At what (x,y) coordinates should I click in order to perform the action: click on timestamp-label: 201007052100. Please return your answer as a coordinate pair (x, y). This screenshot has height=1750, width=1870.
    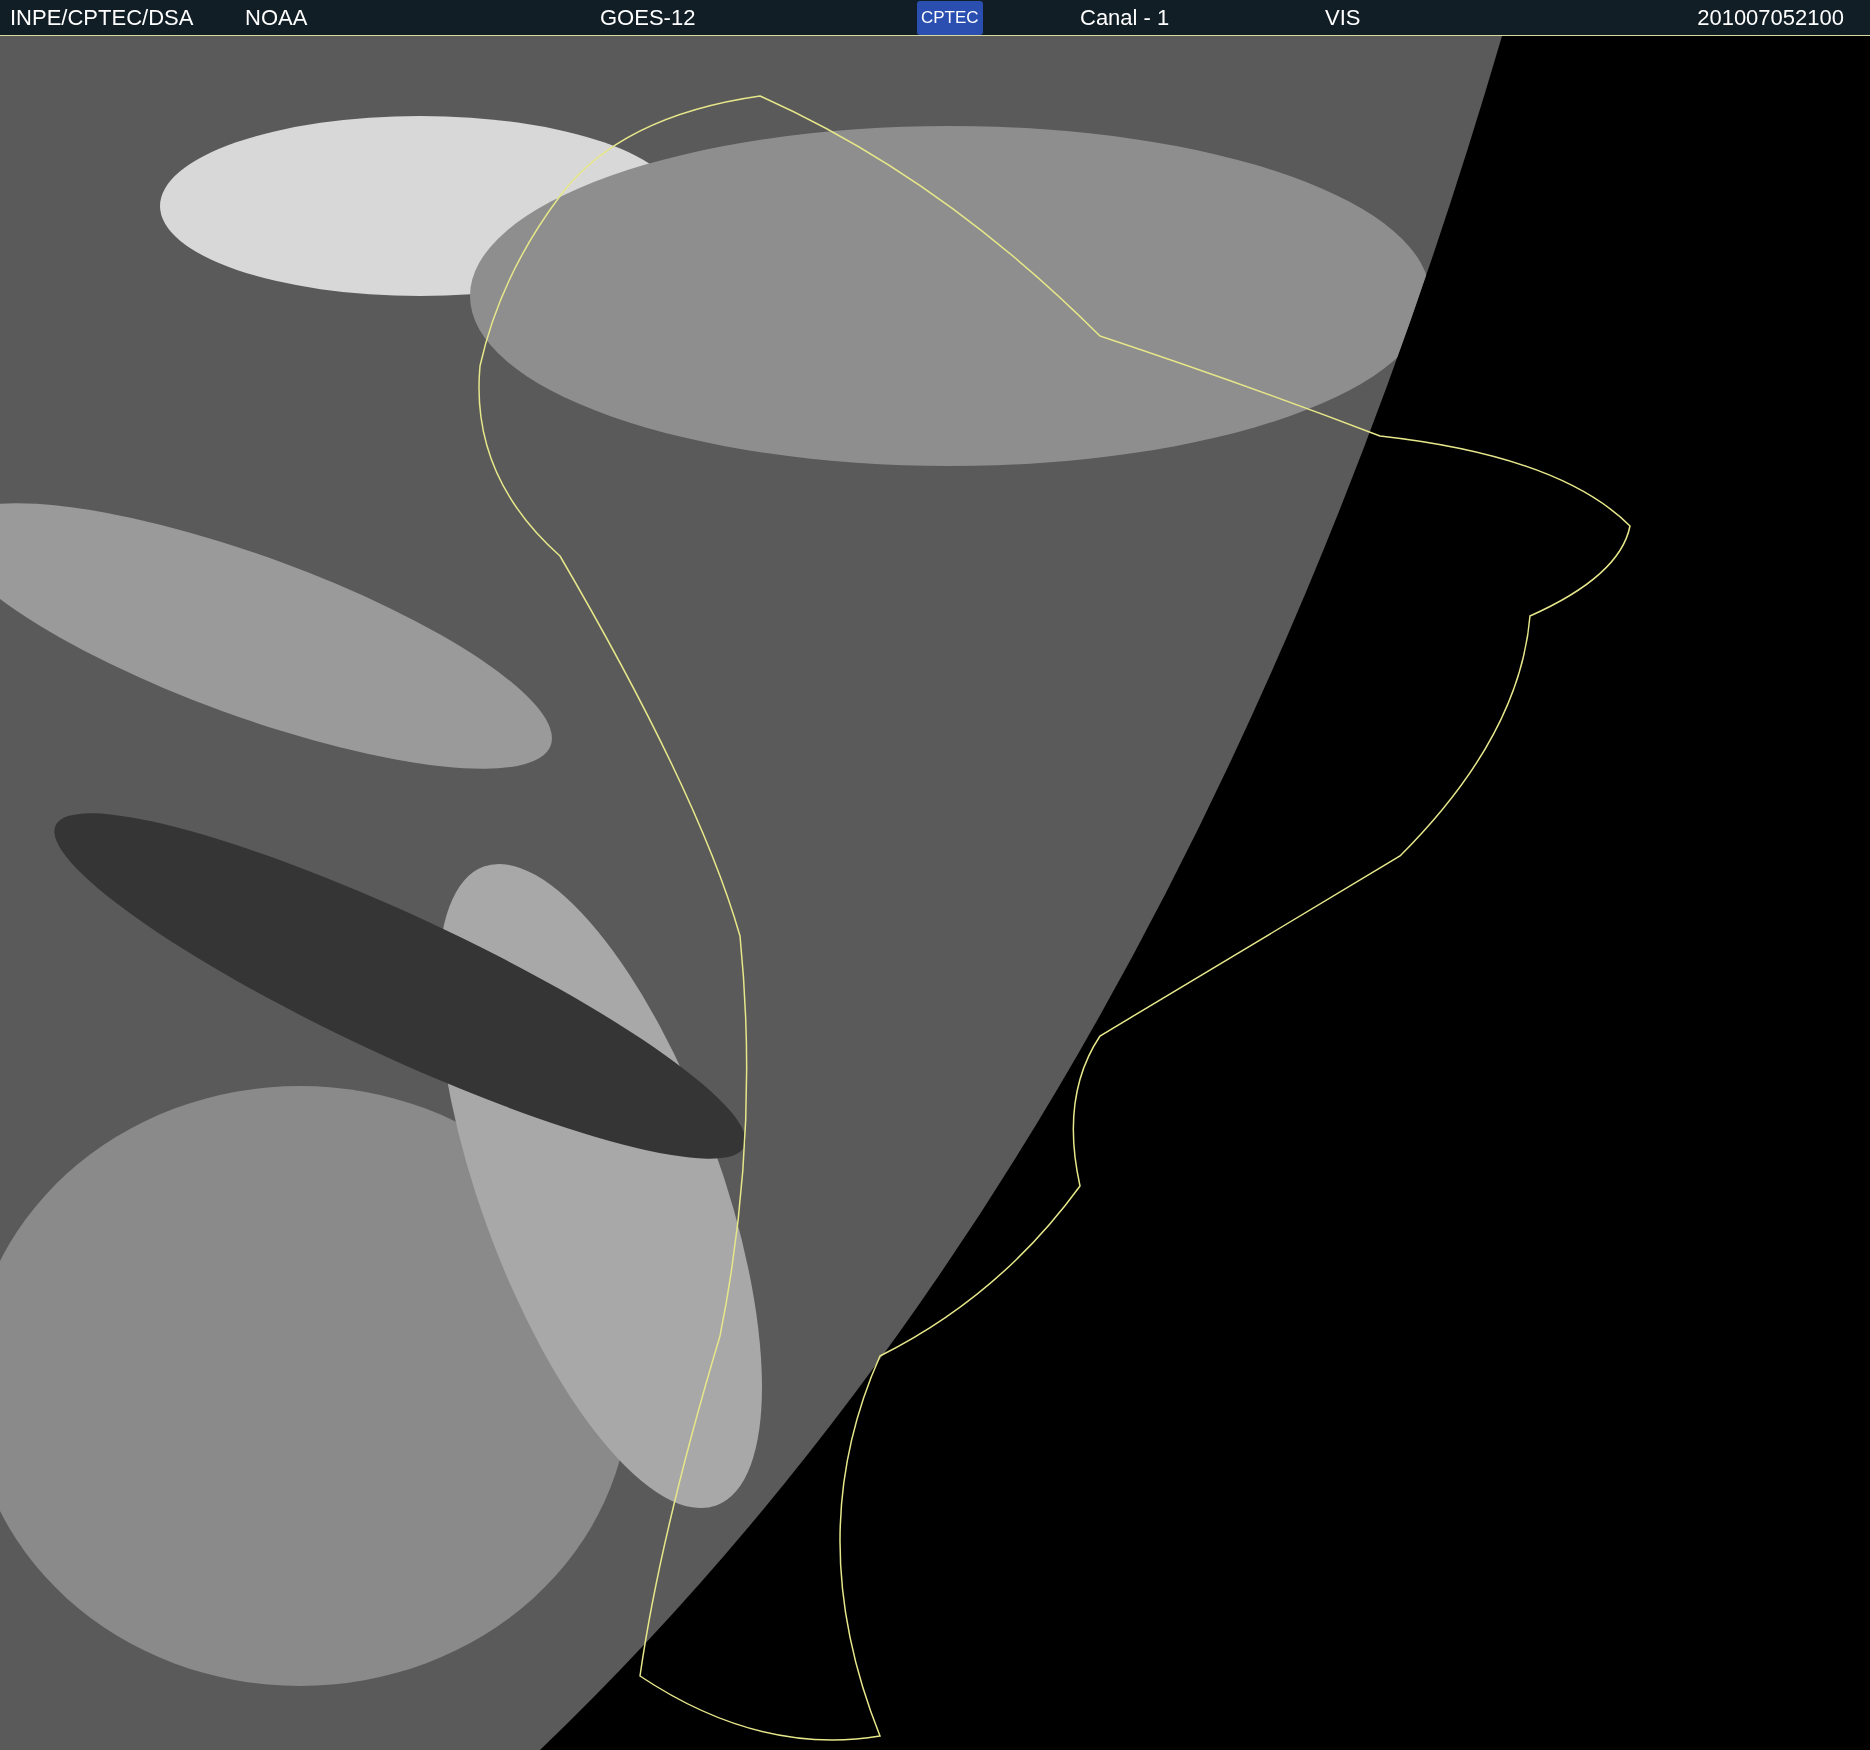
    Looking at the image, I should click on (1770, 17).